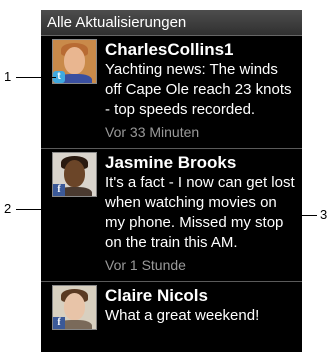 The width and height of the screenshot is (331, 352). What do you see at coordinates (152, 132) in the screenshot?
I see `timestamp: Vor 33 Minuten` at bounding box center [152, 132].